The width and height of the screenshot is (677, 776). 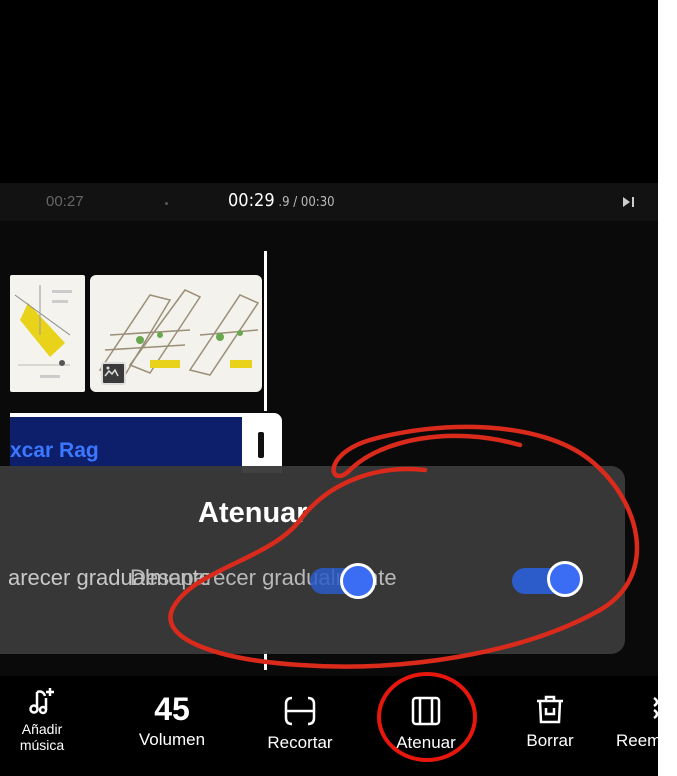 What do you see at coordinates (550, 711) in the screenshot?
I see `trash-icon` at bounding box center [550, 711].